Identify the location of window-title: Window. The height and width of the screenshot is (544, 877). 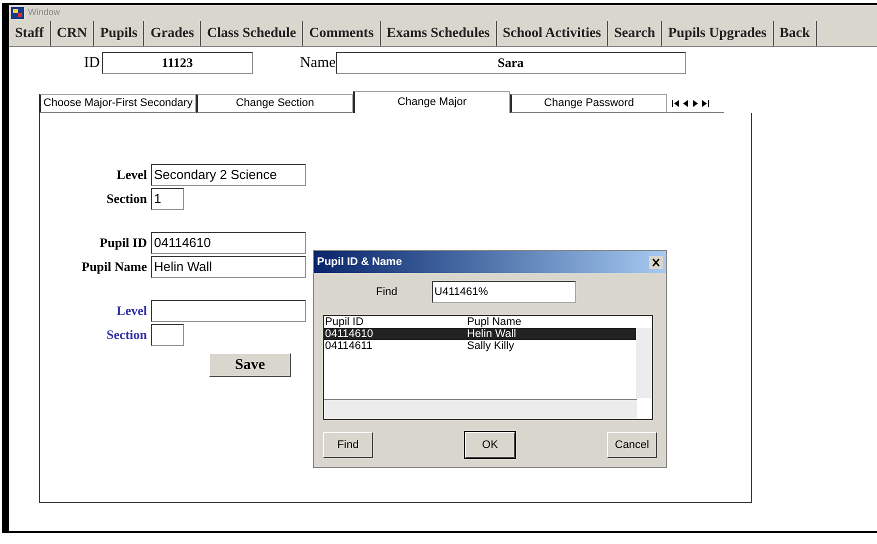
(44, 13).